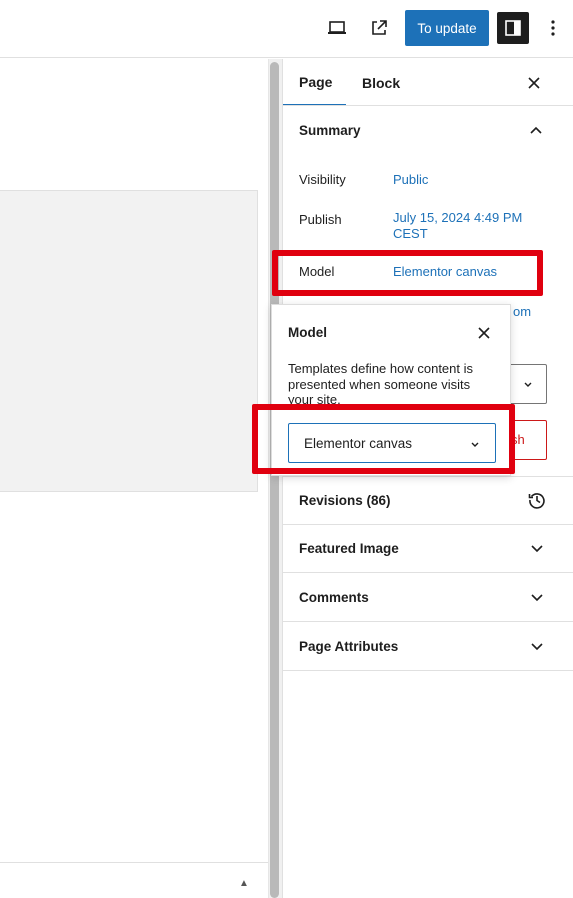 This screenshot has height=898, width=573. Describe the element at coordinates (379, 384) in the screenshot. I see `description-line: presented when someone visits` at that location.